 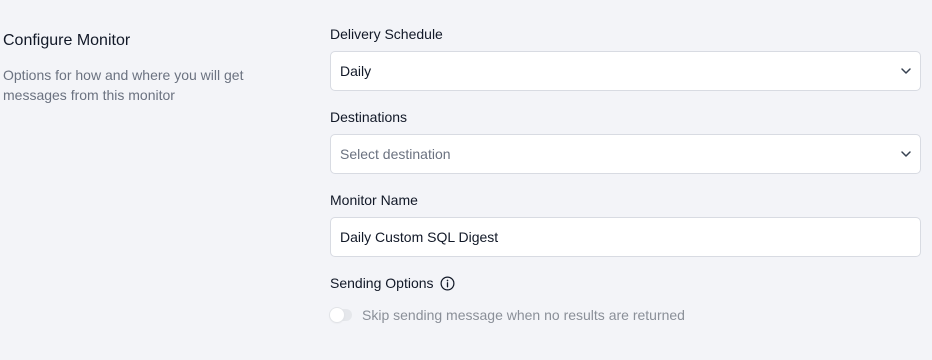 I want to click on destinations-select: Select destination, so click(x=625, y=154).